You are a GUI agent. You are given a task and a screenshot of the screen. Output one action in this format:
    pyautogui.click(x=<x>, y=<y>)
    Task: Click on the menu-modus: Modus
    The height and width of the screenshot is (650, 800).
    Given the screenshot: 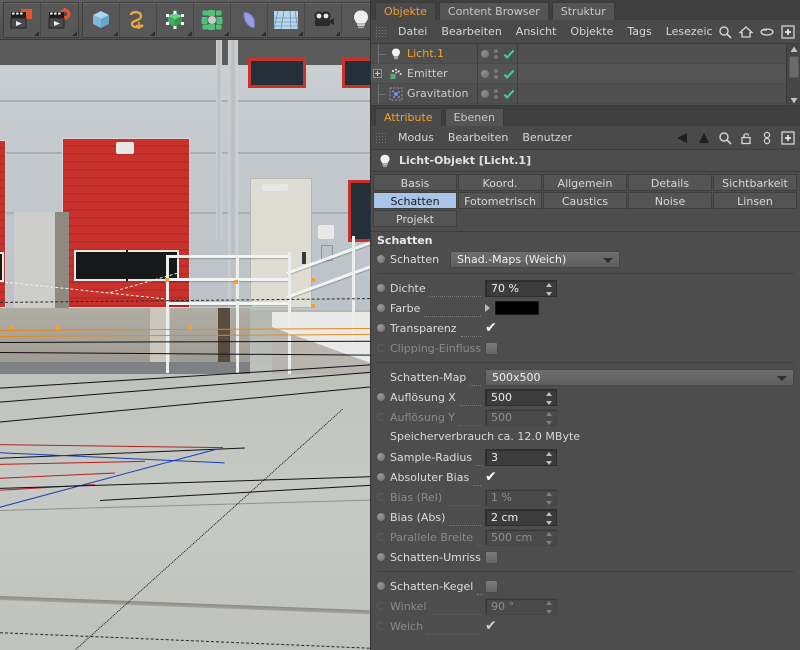 What is the action you would take?
    pyautogui.click(x=416, y=138)
    